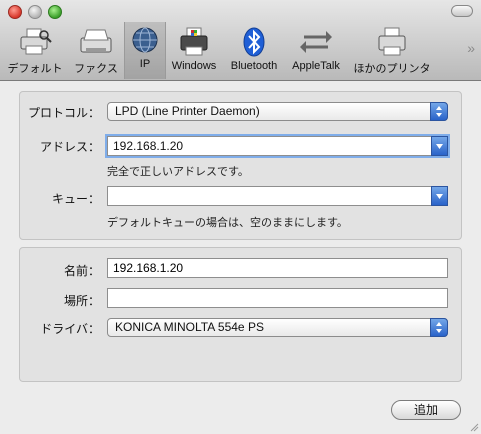 This screenshot has height=434, width=481. What do you see at coordinates (145, 64) in the screenshot?
I see `toolbar-item-label: IP` at bounding box center [145, 64].